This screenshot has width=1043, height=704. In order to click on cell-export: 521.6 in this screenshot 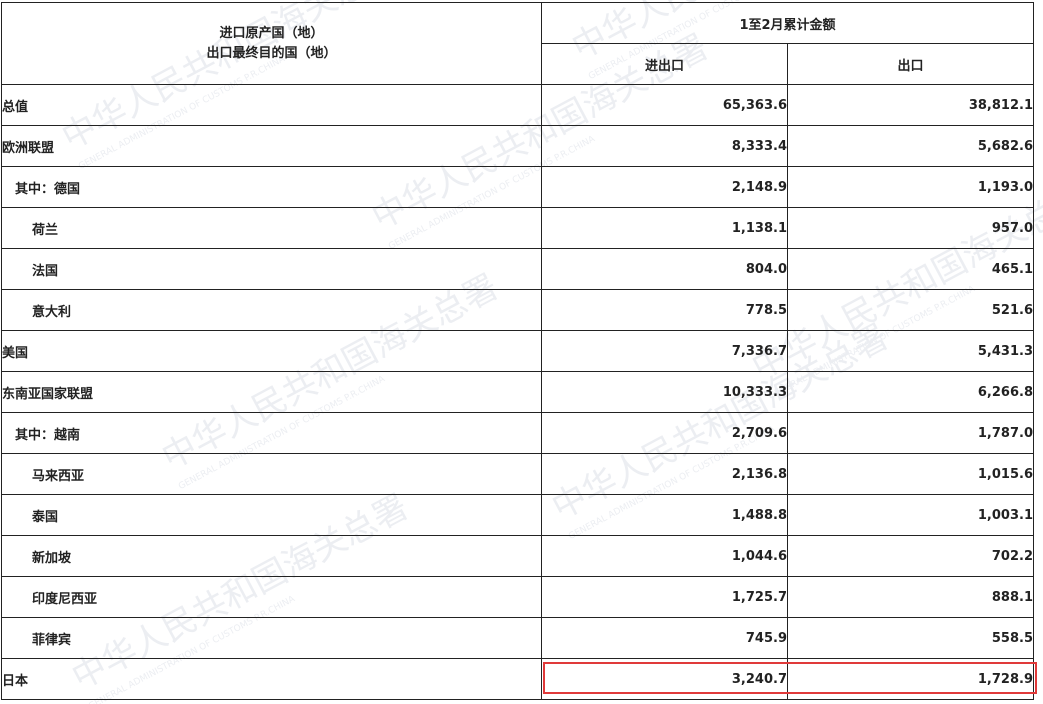, I will do `click(910, 310)`.